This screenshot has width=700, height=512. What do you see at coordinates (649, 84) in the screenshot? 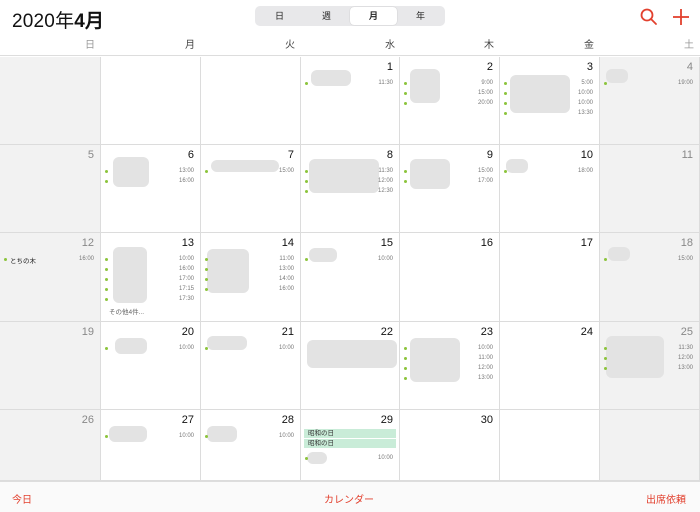
I see `calendar-event: 19:00` at bounding box center [649, 84].